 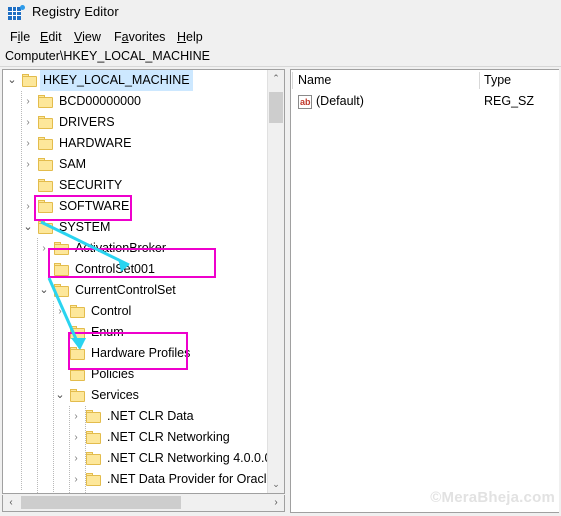 I want to click on tree-item-hkey-local-machine: ⌄ HKEY_LOCAL_MACHINE, so click(x=143, y=80).